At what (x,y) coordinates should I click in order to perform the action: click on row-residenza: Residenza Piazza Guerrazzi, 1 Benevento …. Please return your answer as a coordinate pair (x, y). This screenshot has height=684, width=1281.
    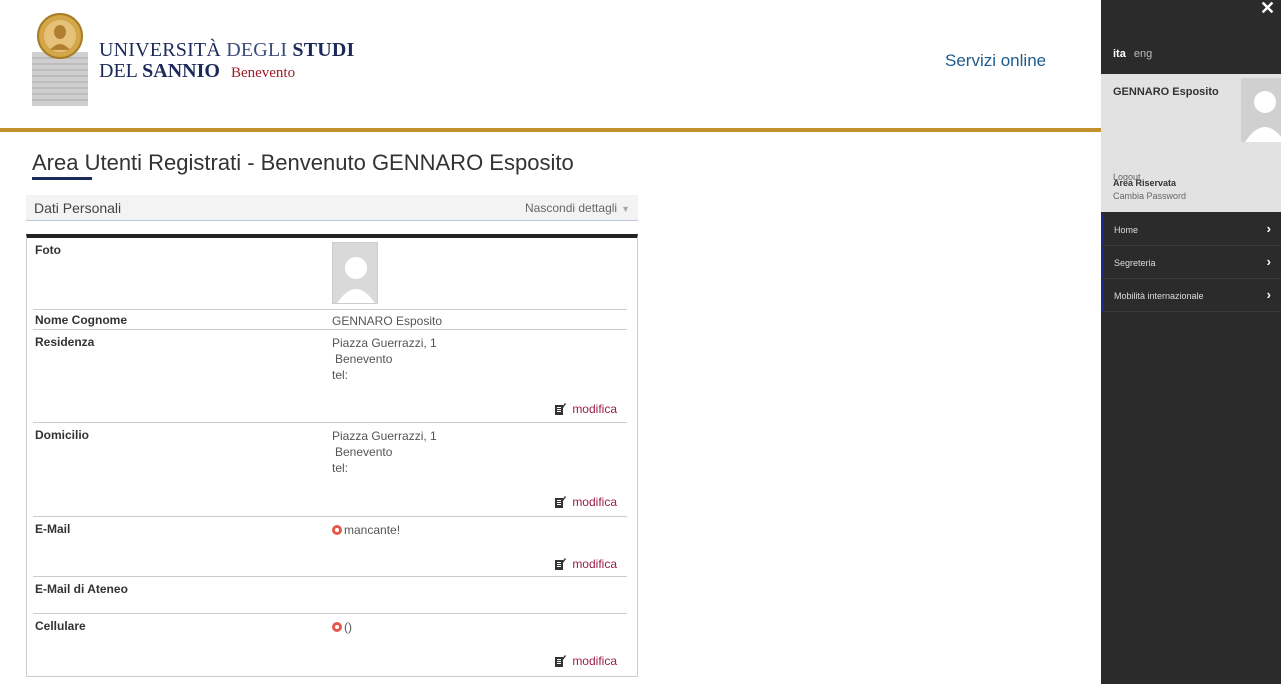
    Looking at the image, I should click on (330, 376).